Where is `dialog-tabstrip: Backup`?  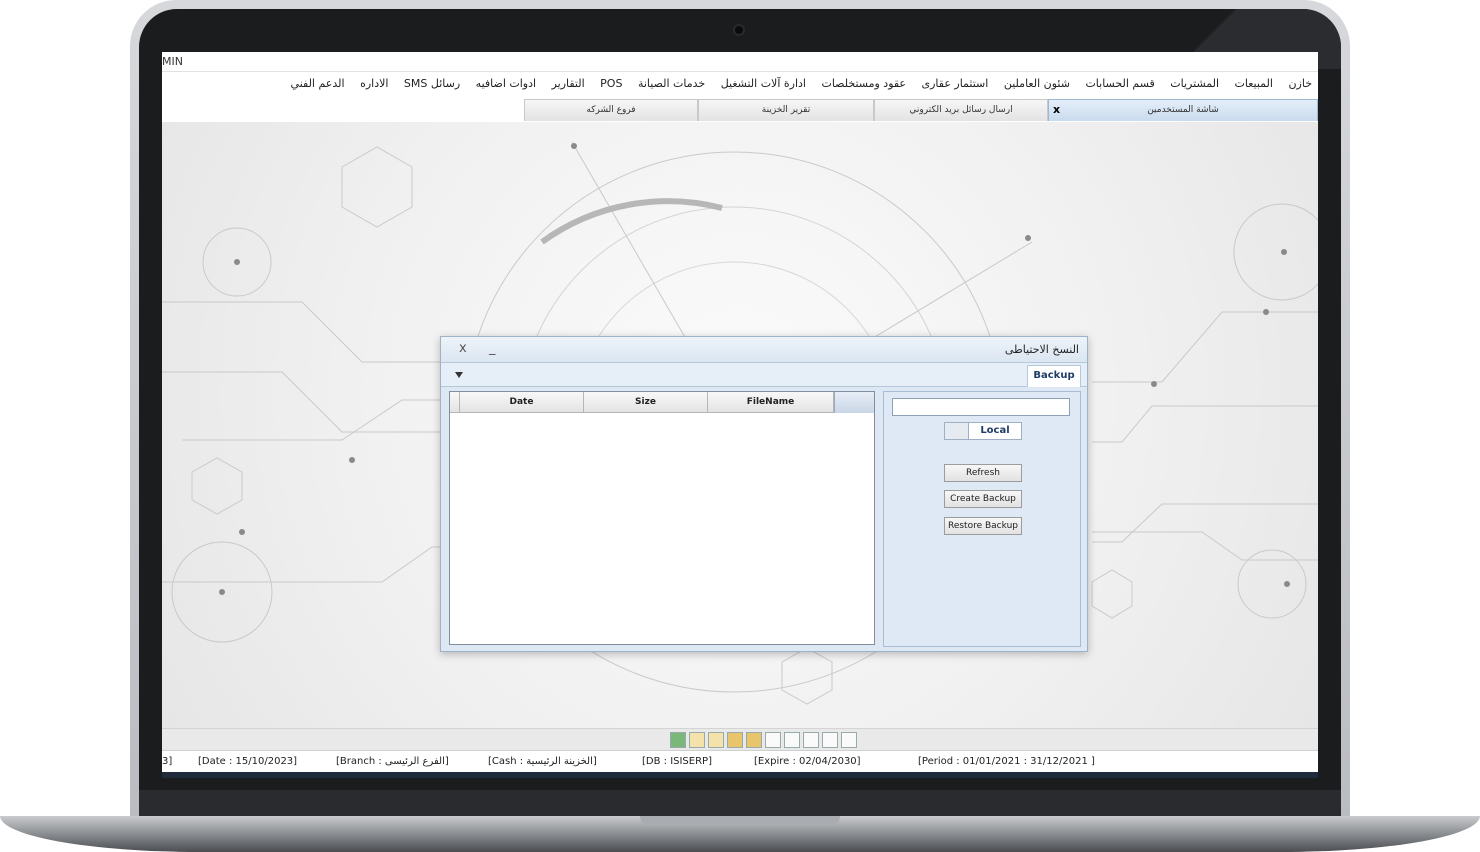
dialog-tabstrip: Backup is located at coordinates (764, 375).